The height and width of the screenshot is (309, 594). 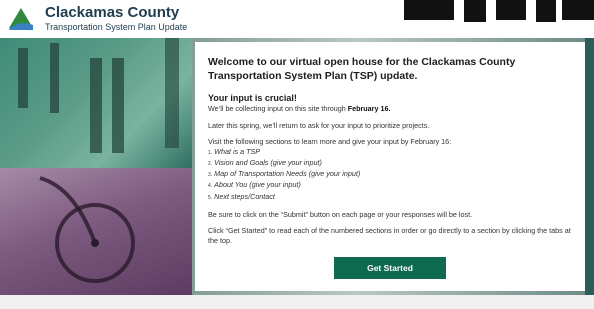 I want to click on header-subtitle: Transportation System Plan Update, so click(x=116, y=27).